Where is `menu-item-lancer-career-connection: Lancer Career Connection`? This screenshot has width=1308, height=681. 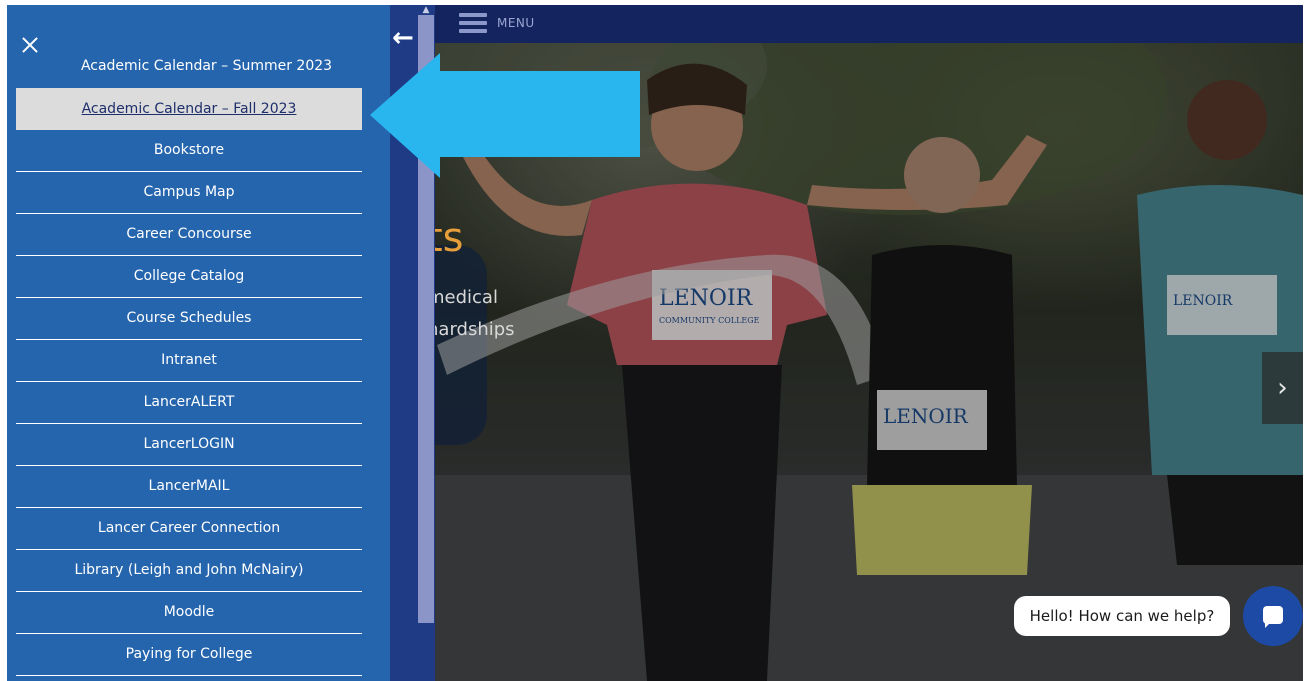
menu-item-lancer-career-connection: Lancer Career Connection is located at coordinates (189, 529).